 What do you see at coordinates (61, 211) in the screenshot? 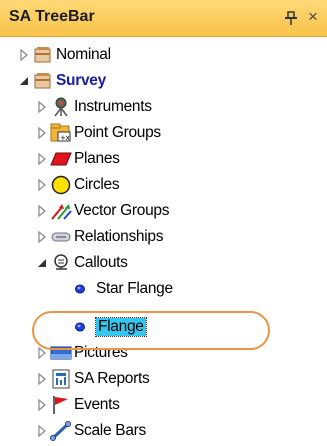
I see `vector-icon` at bounding box center [61, 211].